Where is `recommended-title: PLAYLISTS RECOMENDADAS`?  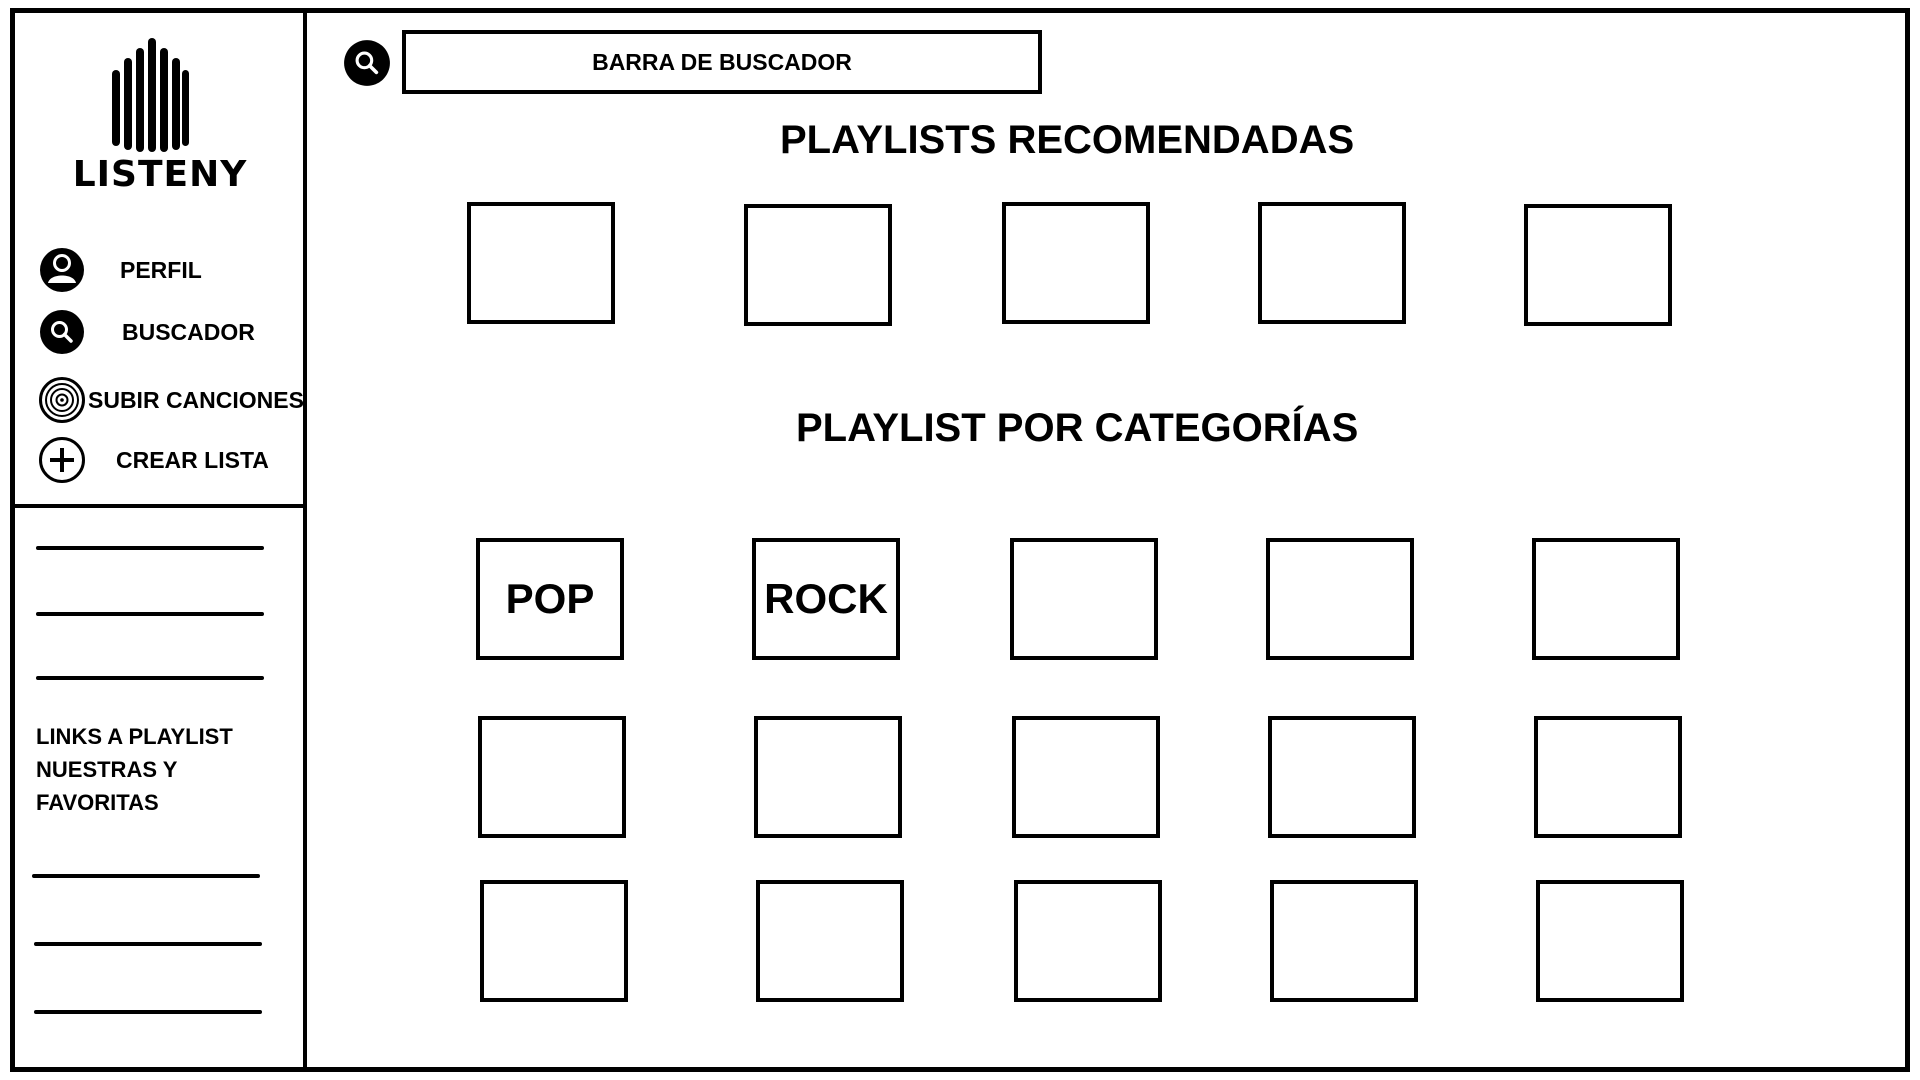
recommended-title: PLAYLISTS RECOMENDADAS is located at coordinates (1067, 140).